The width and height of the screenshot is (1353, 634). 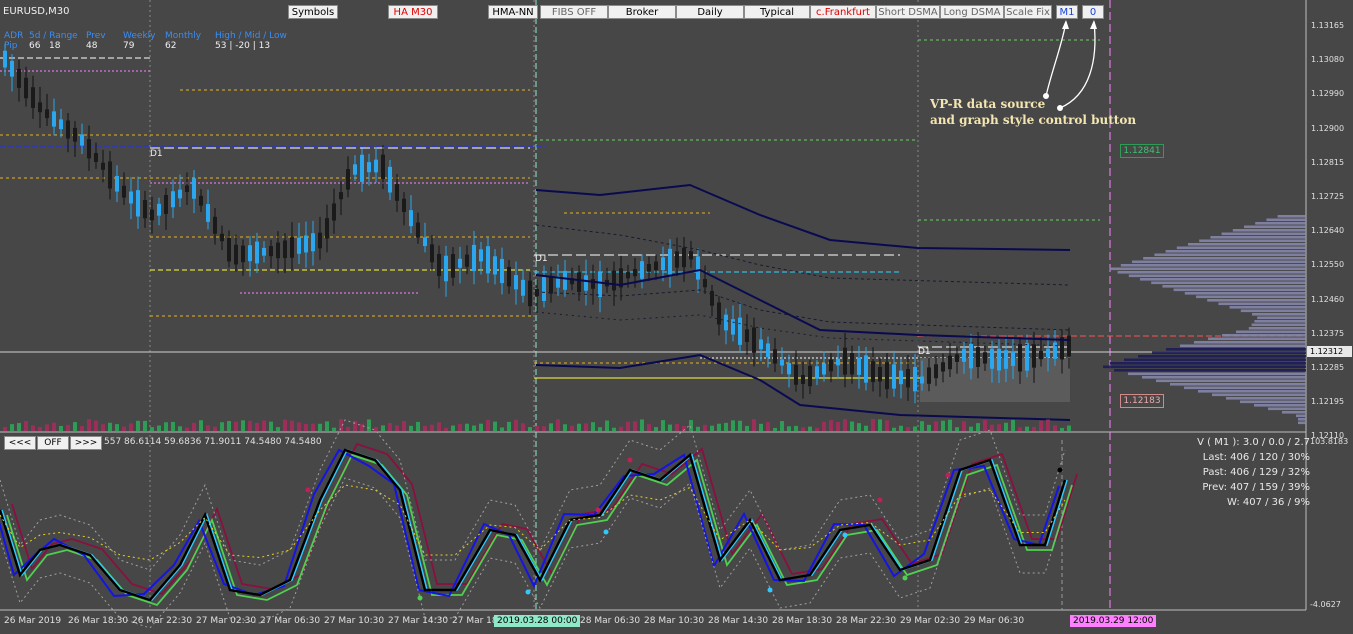 What do you see at coordinates (92, 46) in the screenshot?
I see `stat-prev-value: 48` at bounding box center [92, 46].